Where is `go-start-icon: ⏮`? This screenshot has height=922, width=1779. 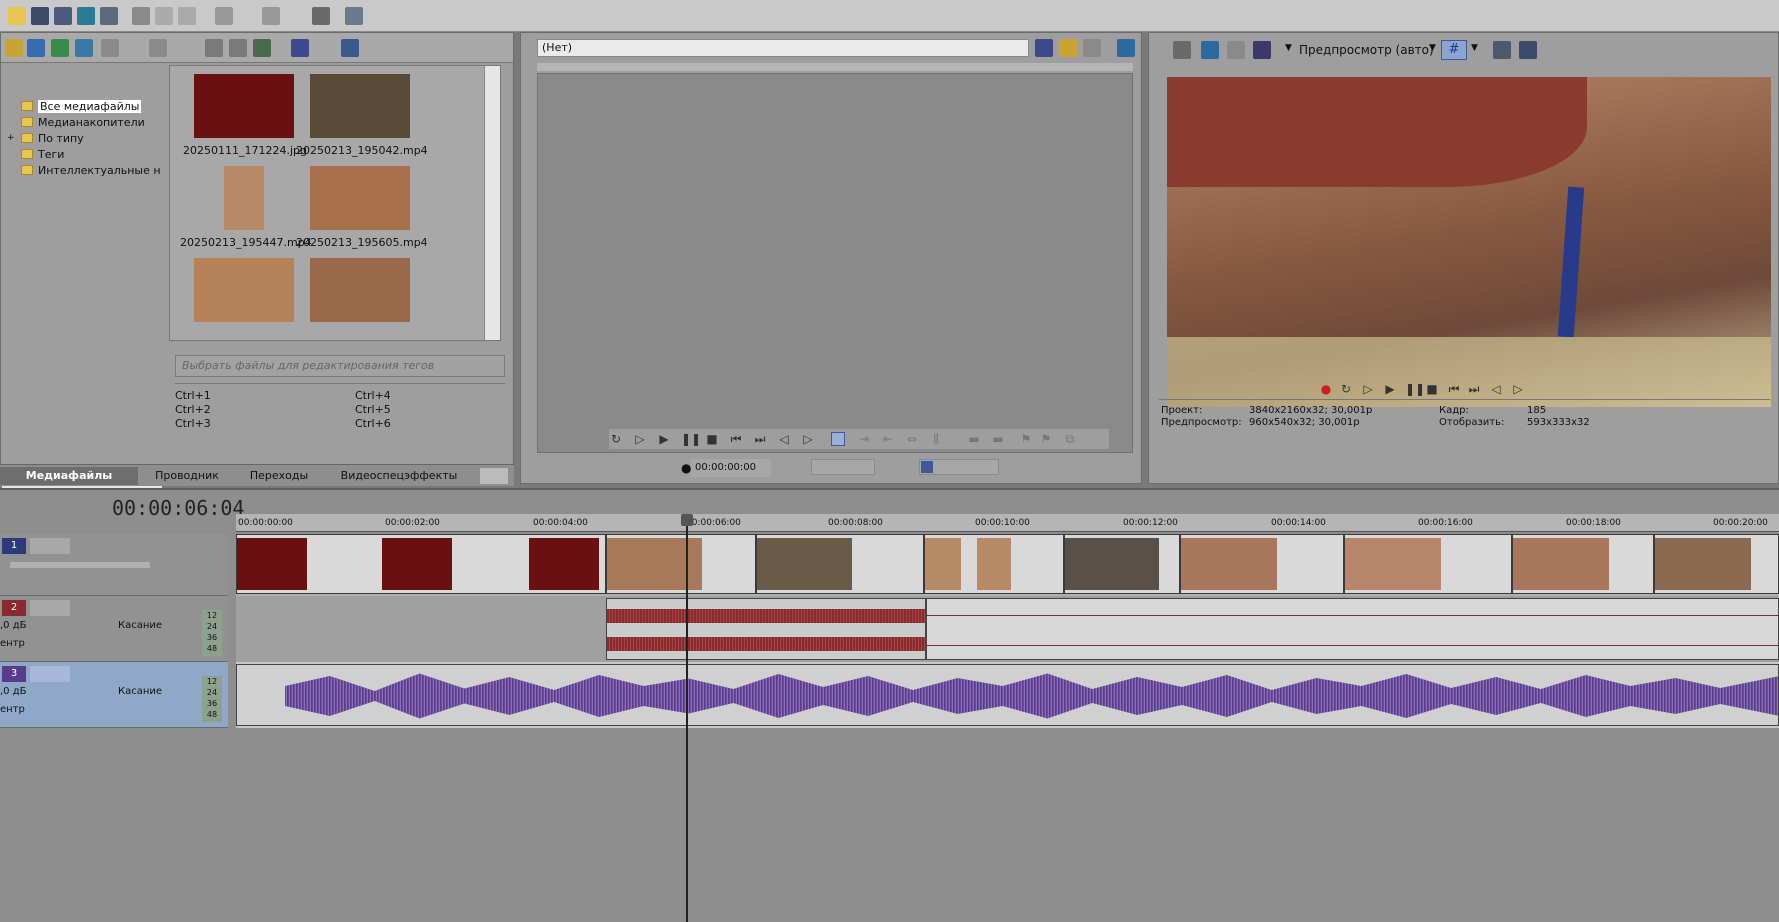 go-start-icon: ⏮ is located at coordinates (736, 439).